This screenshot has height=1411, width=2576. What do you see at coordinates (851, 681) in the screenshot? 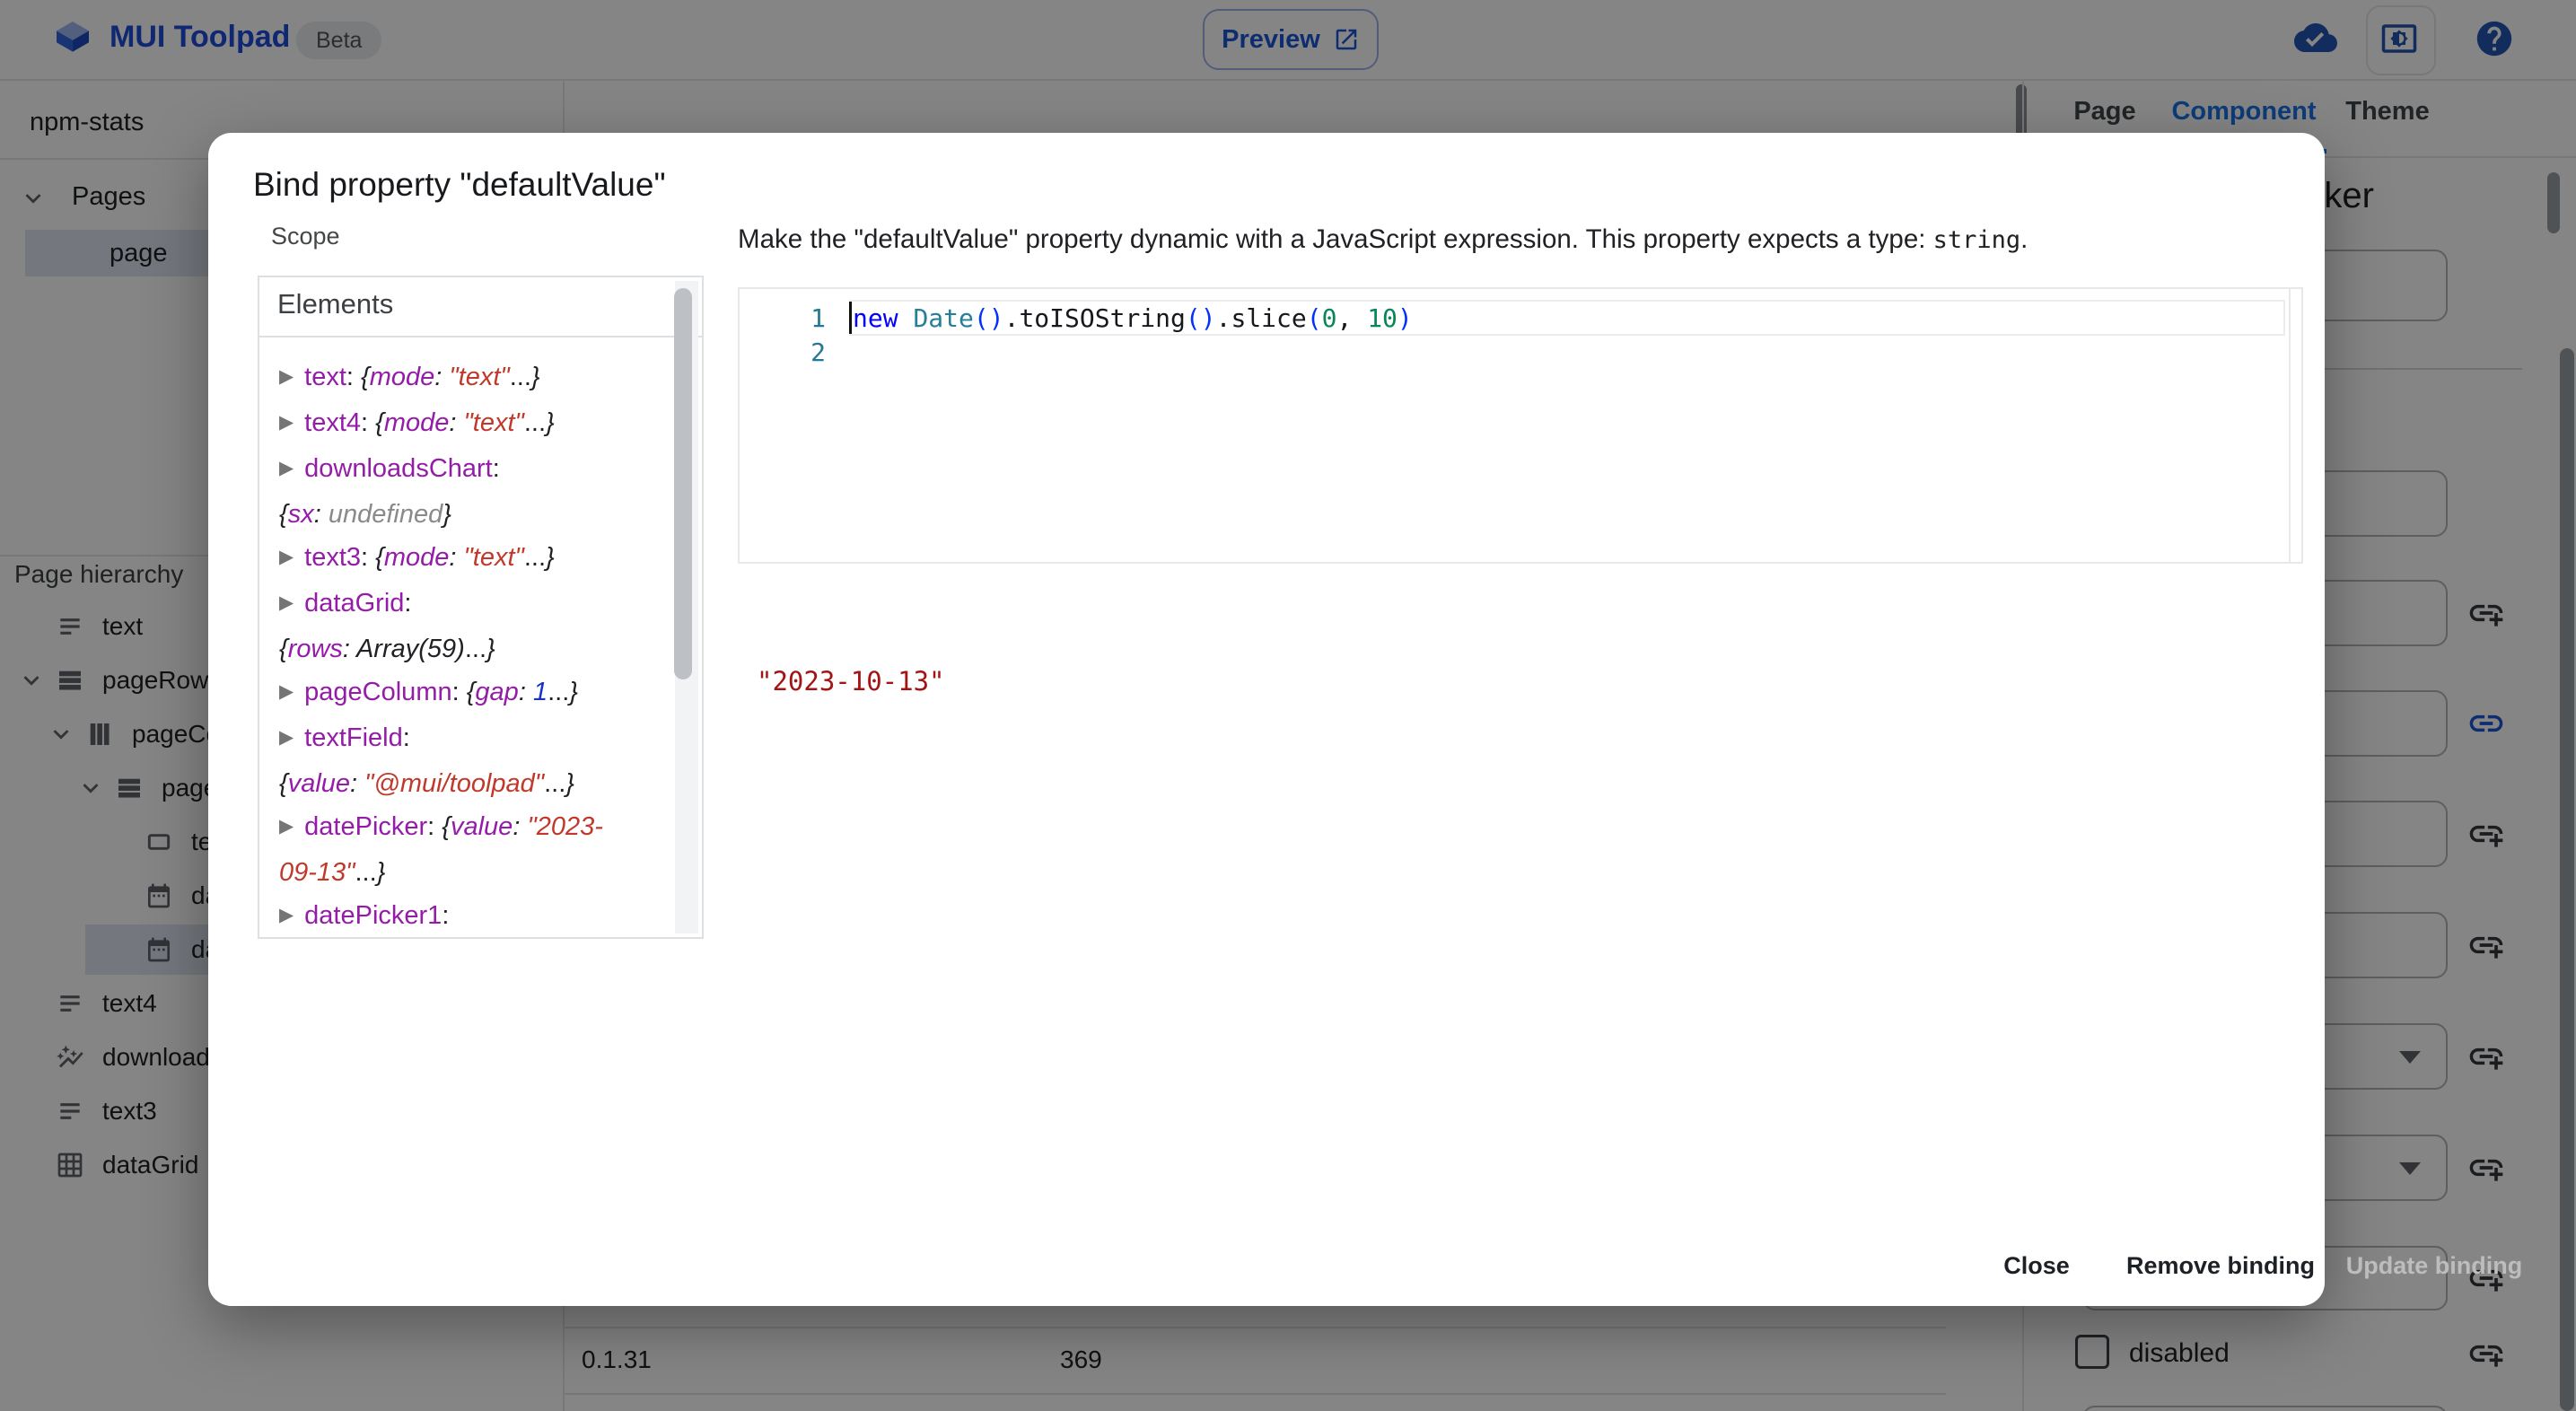
I see `expression-result-preview: "2023-10-13"` at bounding box center [851, 681].